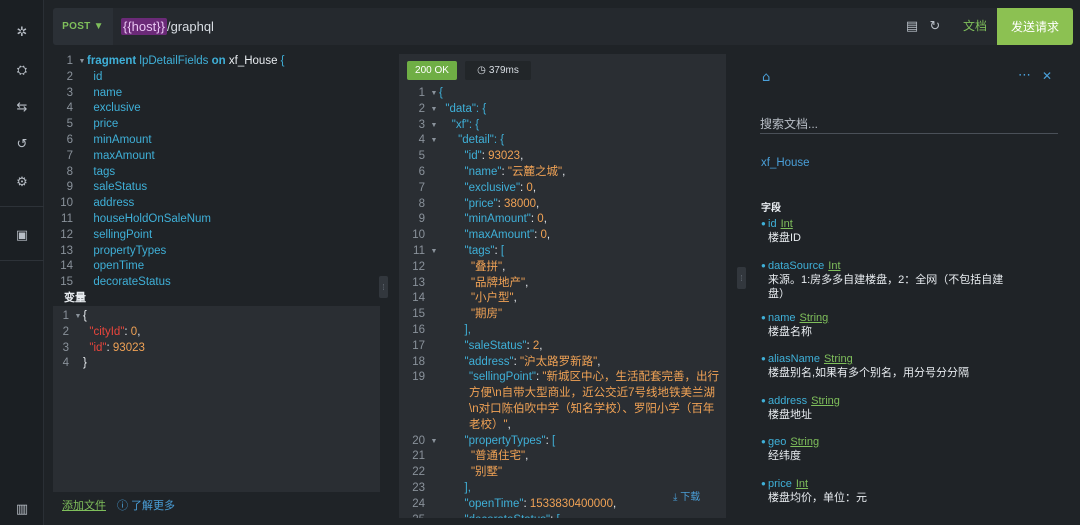  Describe the element at coordinates (1024, 75) in the screenshot. I see `more-icon: ⋯` at that location.